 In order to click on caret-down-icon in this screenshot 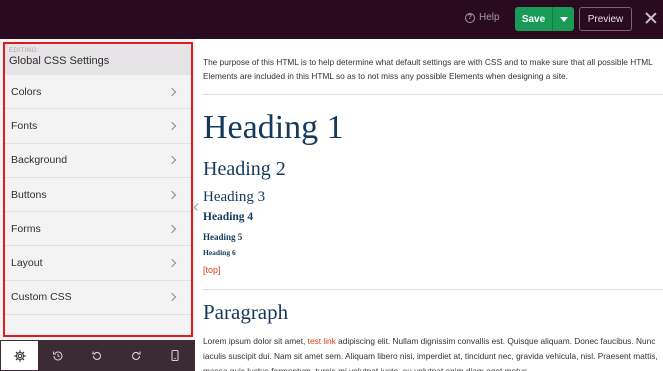, I will do `click(563, 19)`.